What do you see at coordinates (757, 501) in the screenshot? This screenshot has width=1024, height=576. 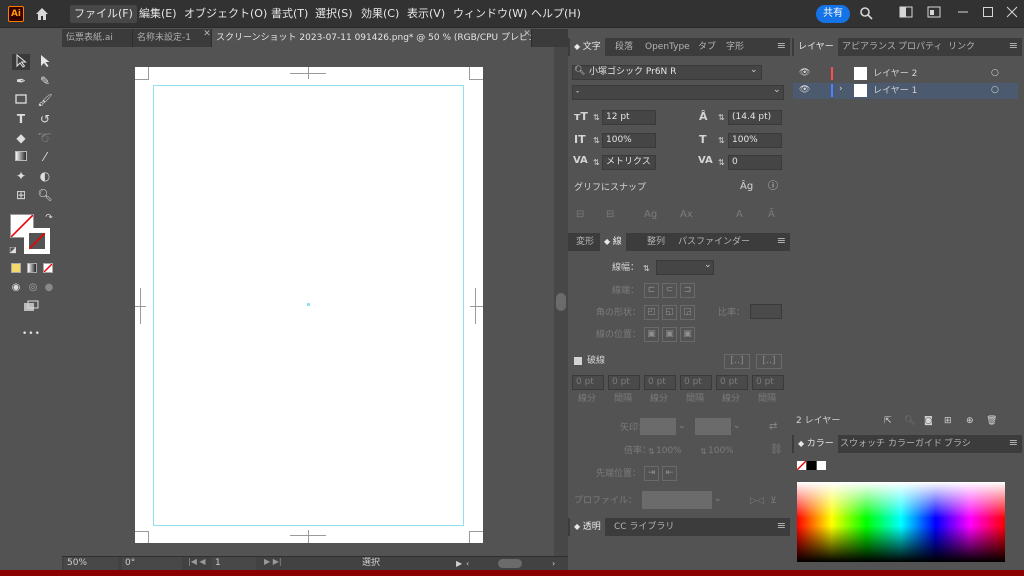 I see `flip-horizontal-icon: ▷◁` at bounding box center [757, 501].